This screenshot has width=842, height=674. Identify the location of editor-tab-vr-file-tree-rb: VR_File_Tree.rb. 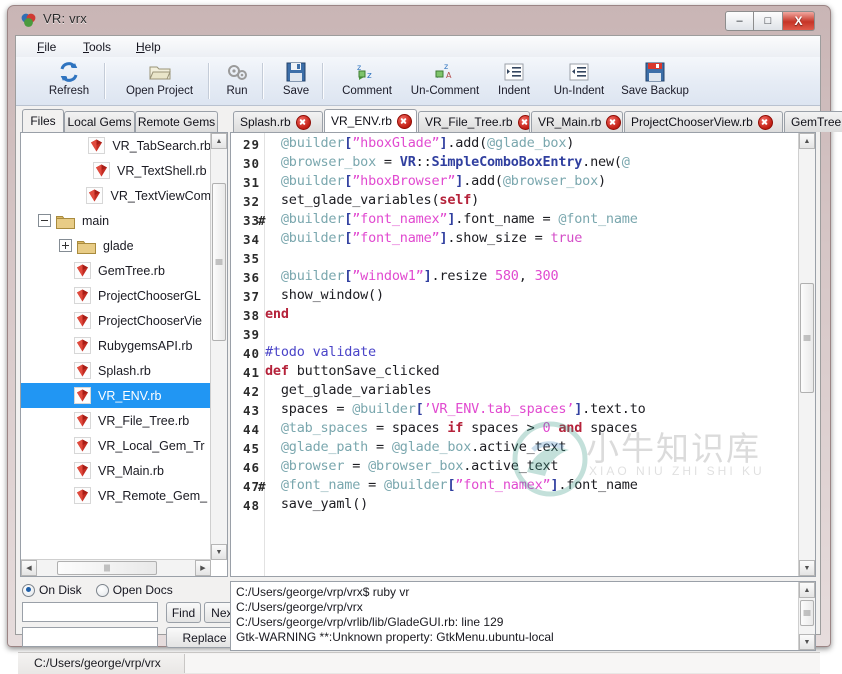
(474, 121).